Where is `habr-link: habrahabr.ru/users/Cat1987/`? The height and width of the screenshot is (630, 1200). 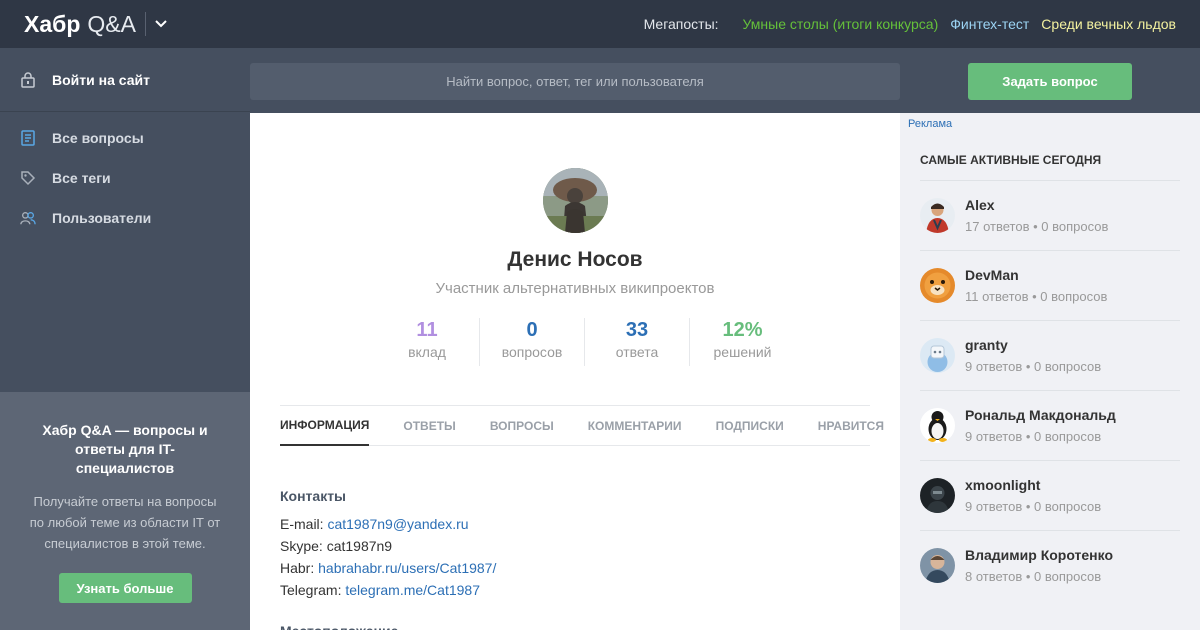
habr-link: habrahabr.ru/users/Cat1987/ is located at coordinates (407, 568).